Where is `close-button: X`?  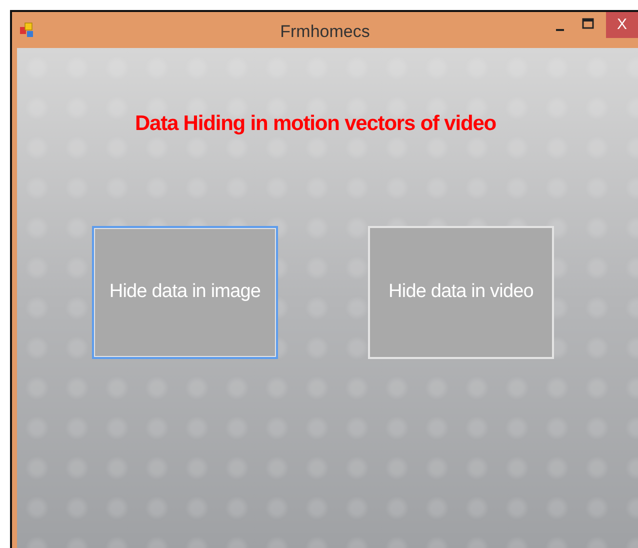
close-button: X is located at coordinates (622, 25).